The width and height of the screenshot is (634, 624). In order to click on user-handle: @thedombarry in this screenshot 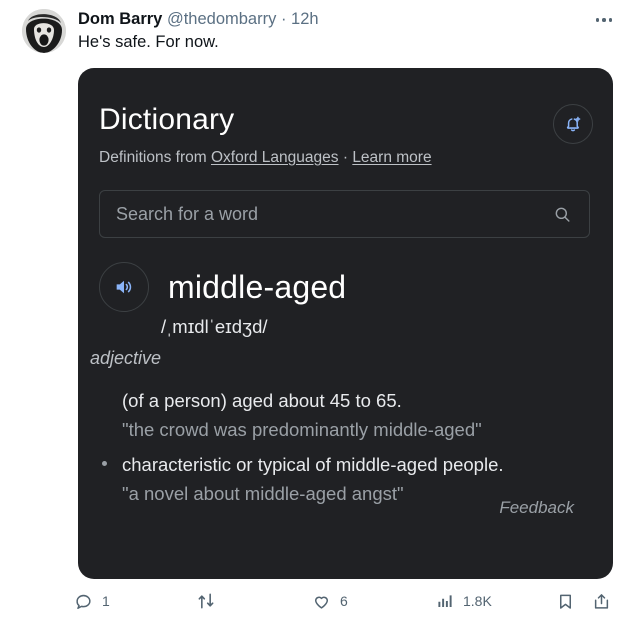, I will do `click(221, 19)`.